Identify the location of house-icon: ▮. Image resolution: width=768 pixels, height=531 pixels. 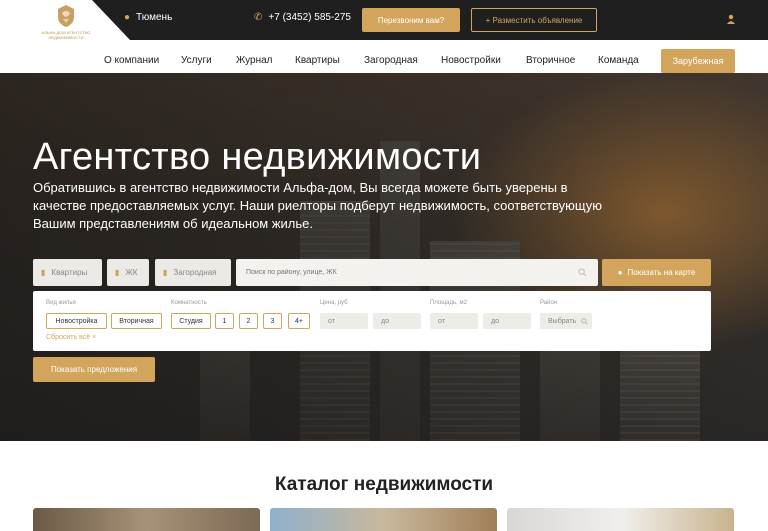
(165, 272).